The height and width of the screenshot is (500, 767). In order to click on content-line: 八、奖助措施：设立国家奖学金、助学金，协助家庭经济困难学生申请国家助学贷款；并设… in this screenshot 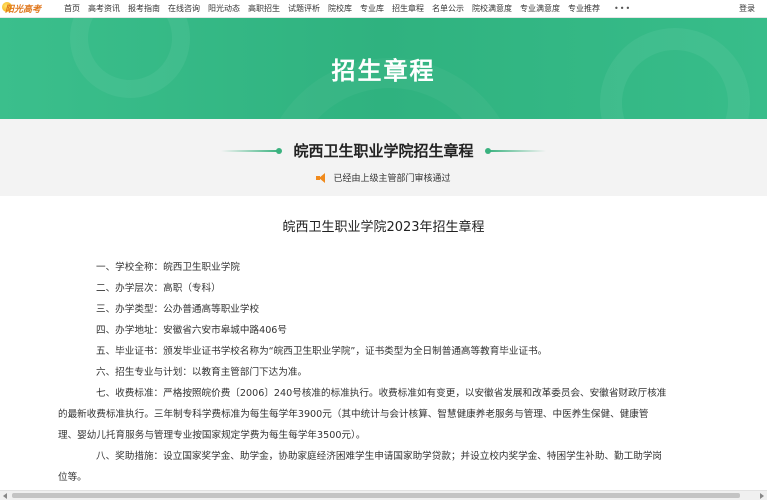, I will do `click(379, 456)`.